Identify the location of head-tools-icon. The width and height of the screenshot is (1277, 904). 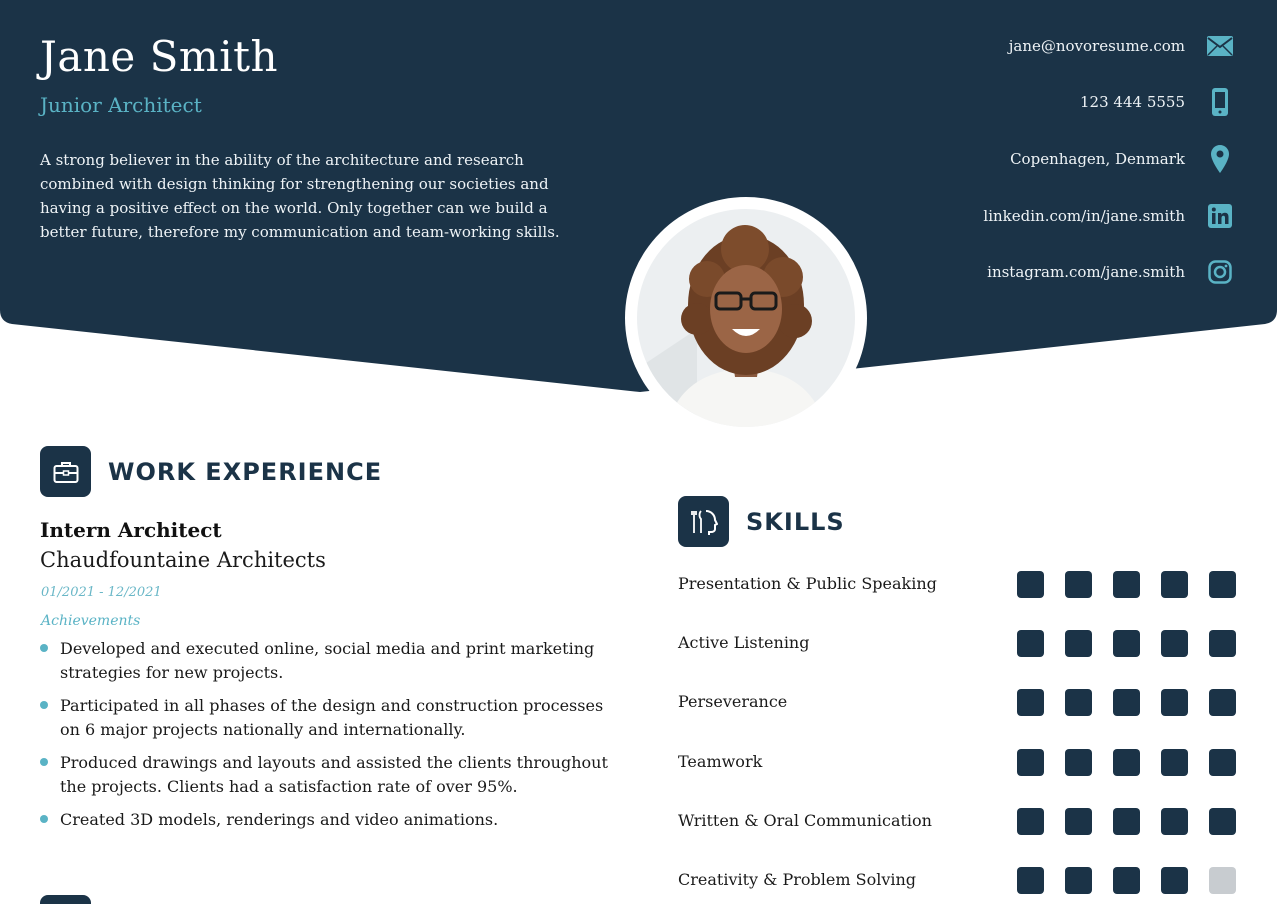
(703, 521).